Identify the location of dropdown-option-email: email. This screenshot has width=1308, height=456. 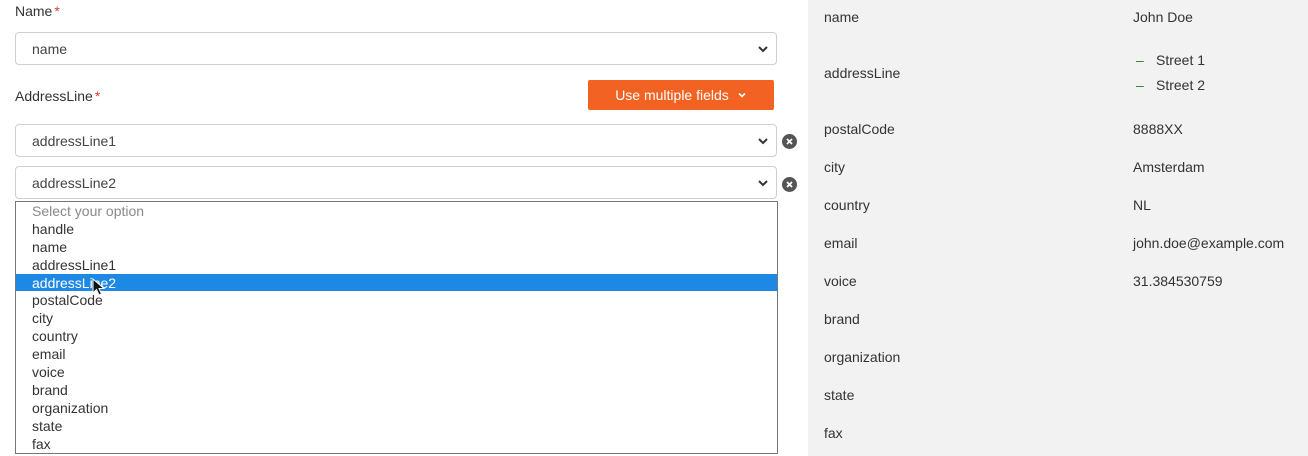
(396, 354).